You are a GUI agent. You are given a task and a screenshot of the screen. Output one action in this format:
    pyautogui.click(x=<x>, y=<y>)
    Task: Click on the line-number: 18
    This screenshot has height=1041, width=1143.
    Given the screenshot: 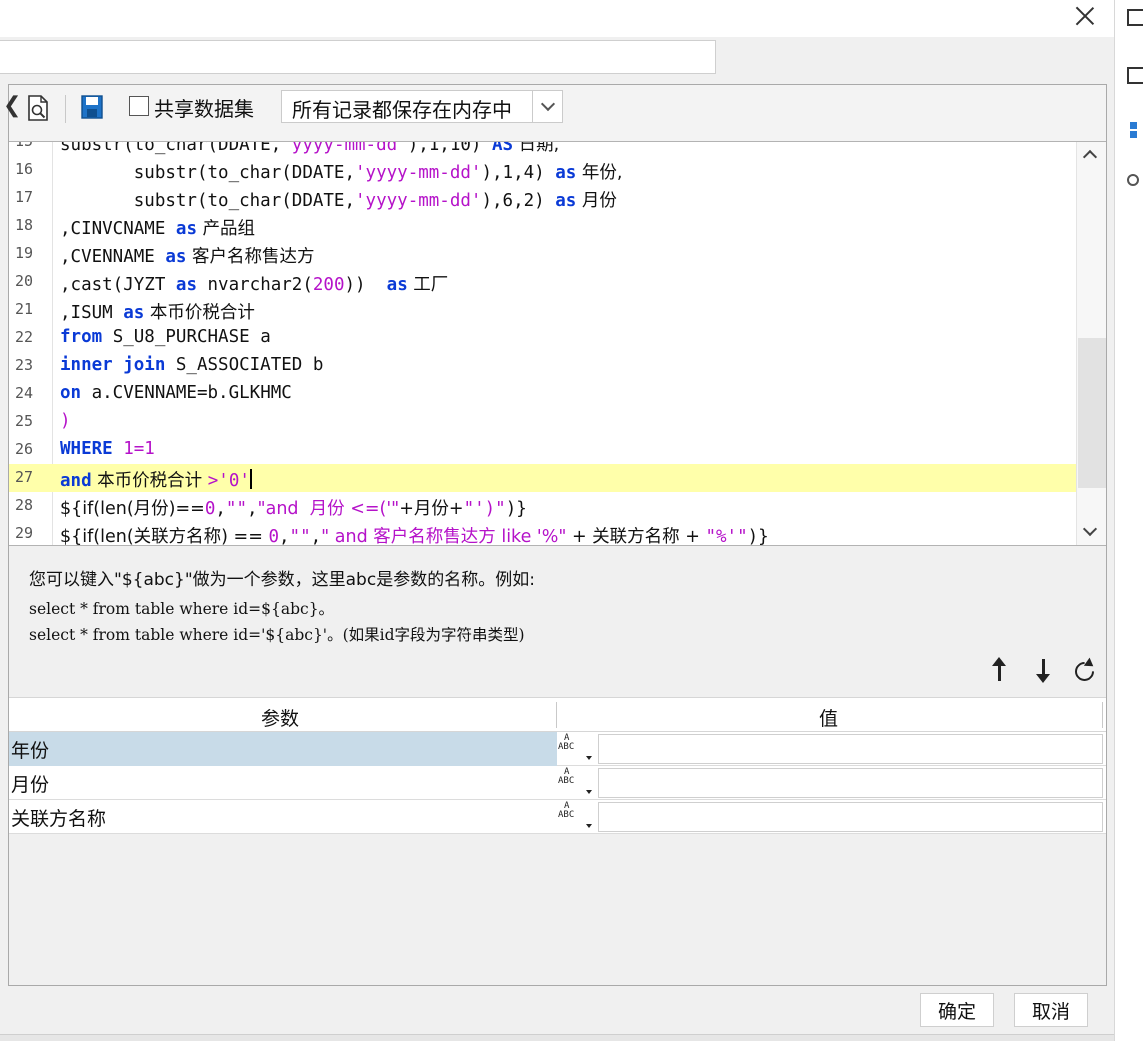 What is the action you would take?
    pyautogui.click(x=24, y=225)
    